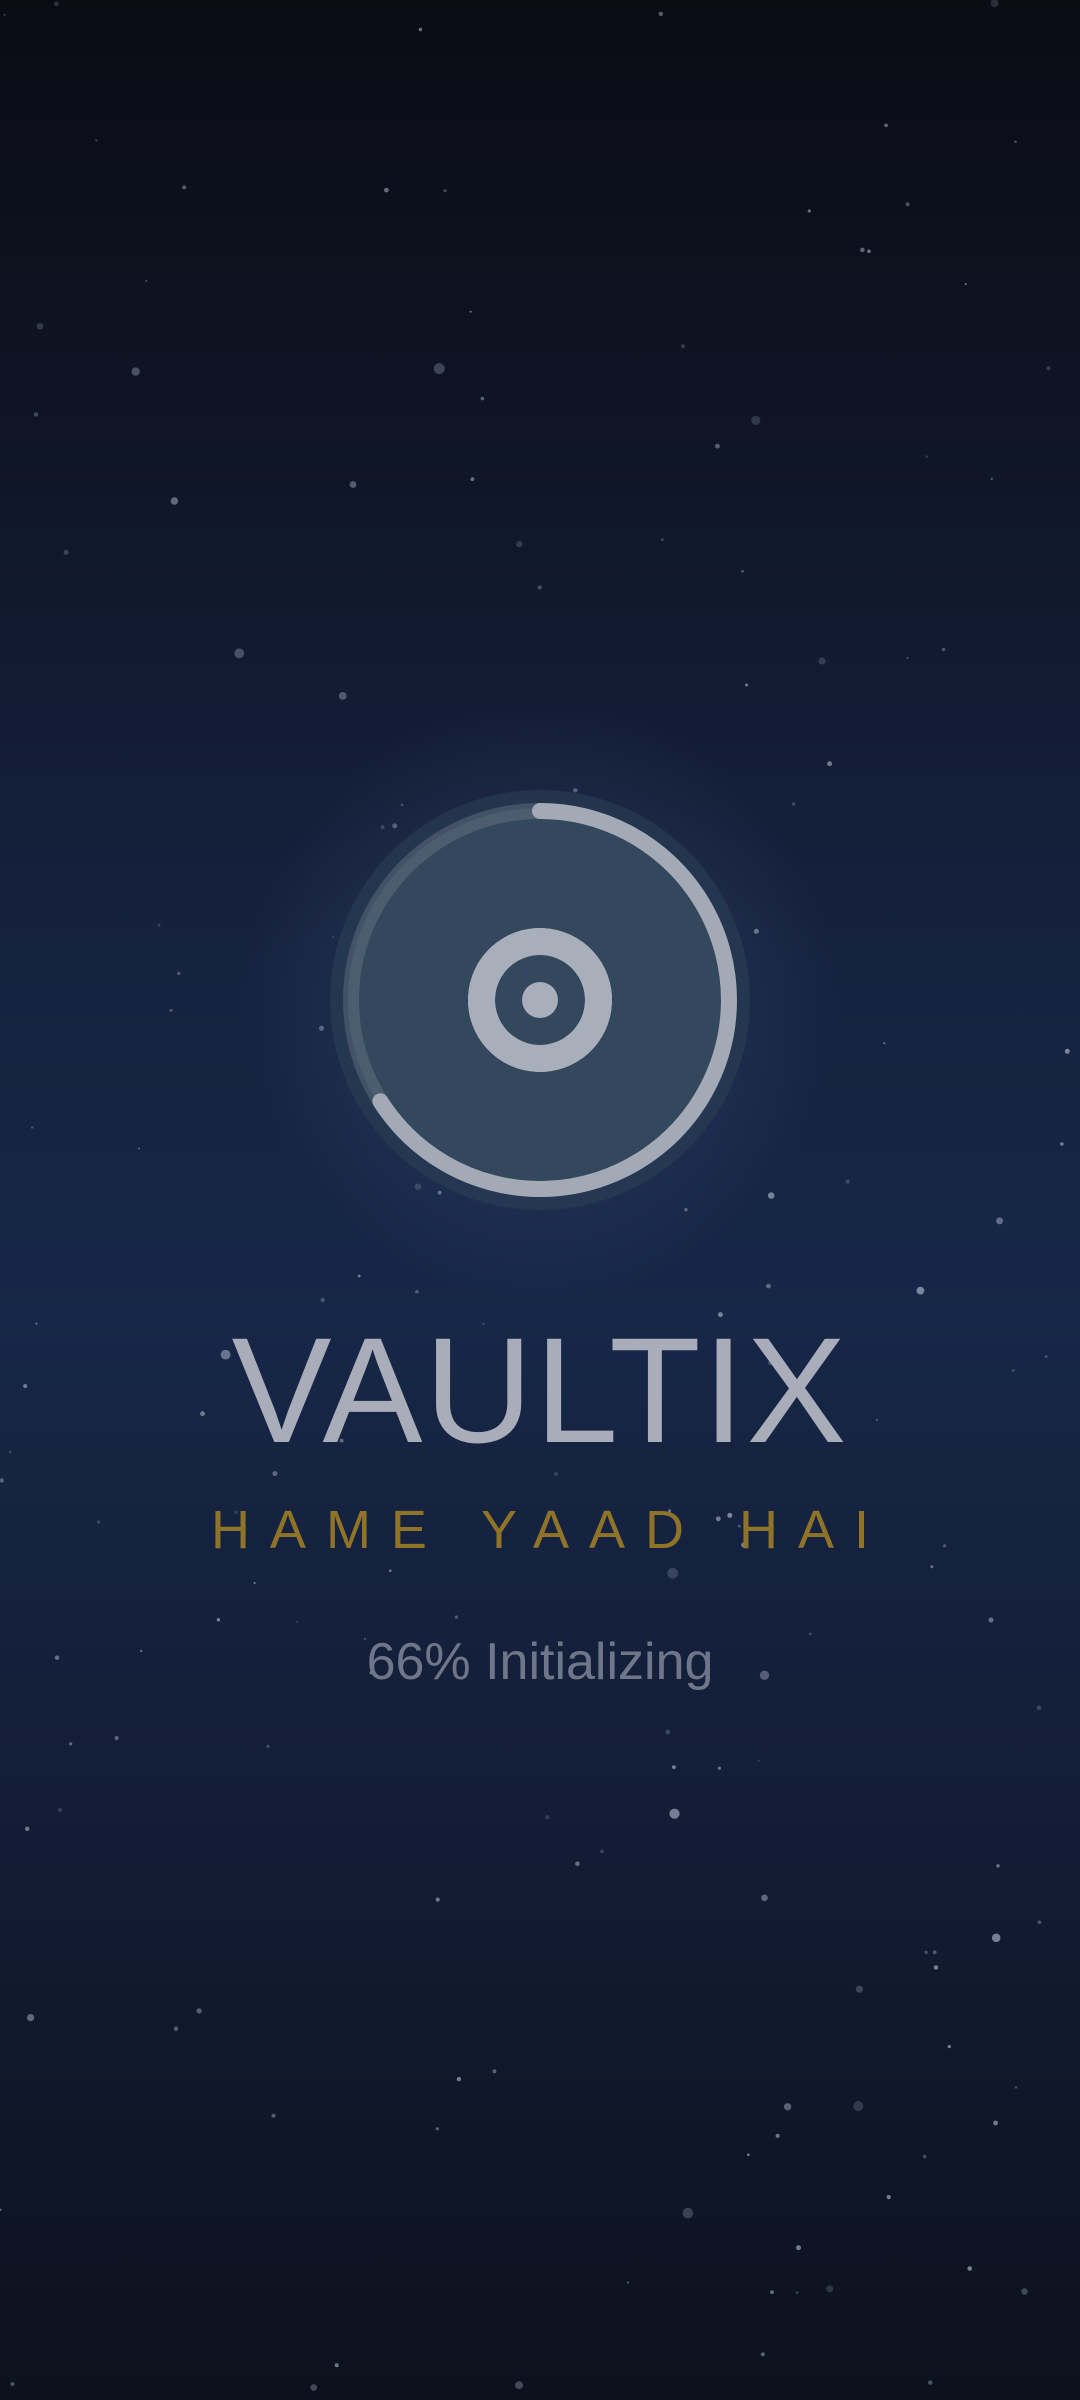 Image resolution: width=1080 pixels, height=2400 pixels. I want to click on app-logo, so click(540, 1000).